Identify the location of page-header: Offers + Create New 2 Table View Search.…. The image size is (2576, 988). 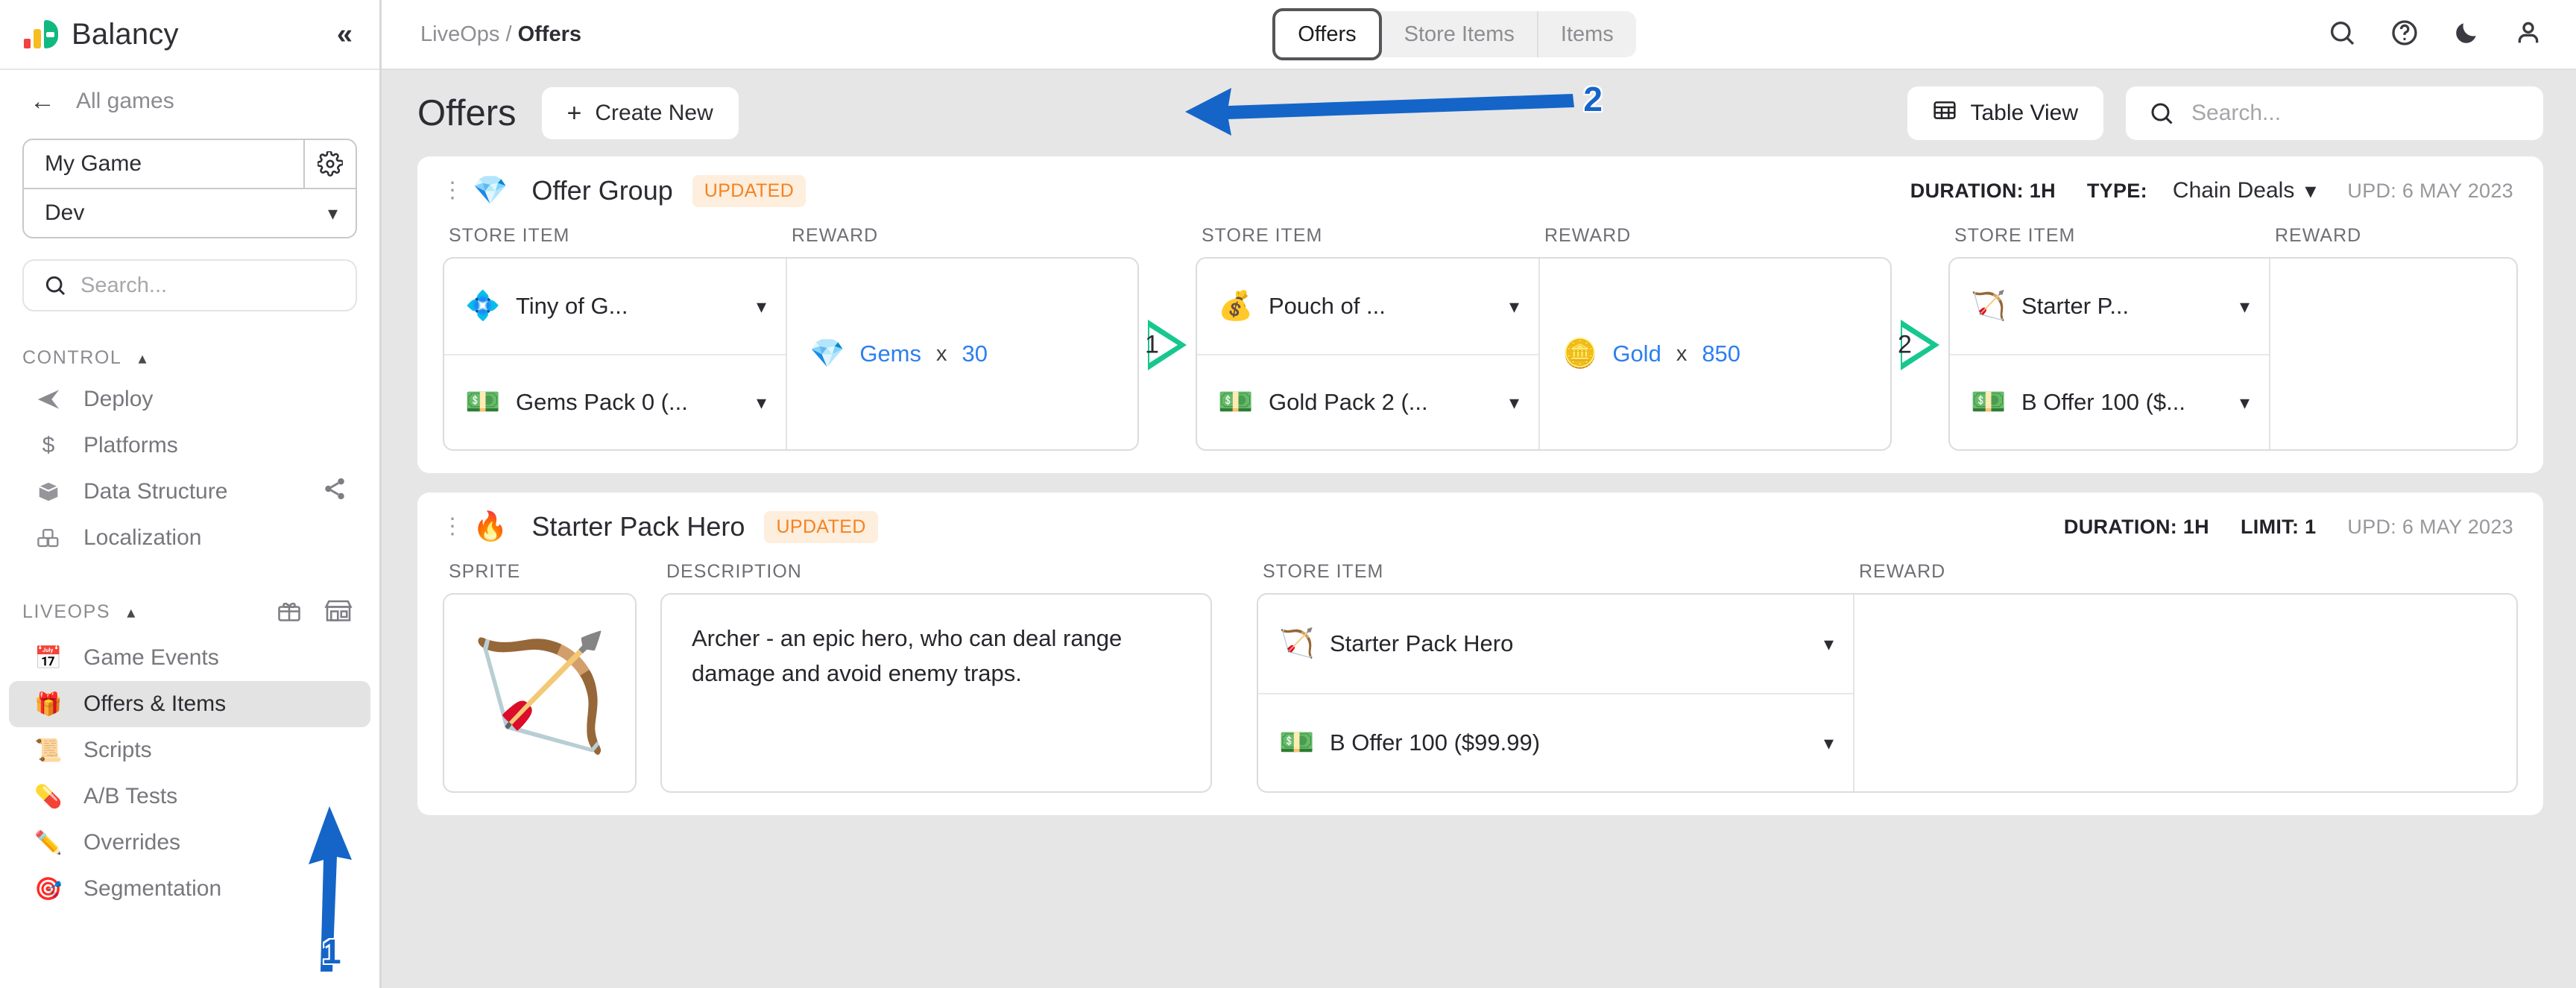
(1480, 113).